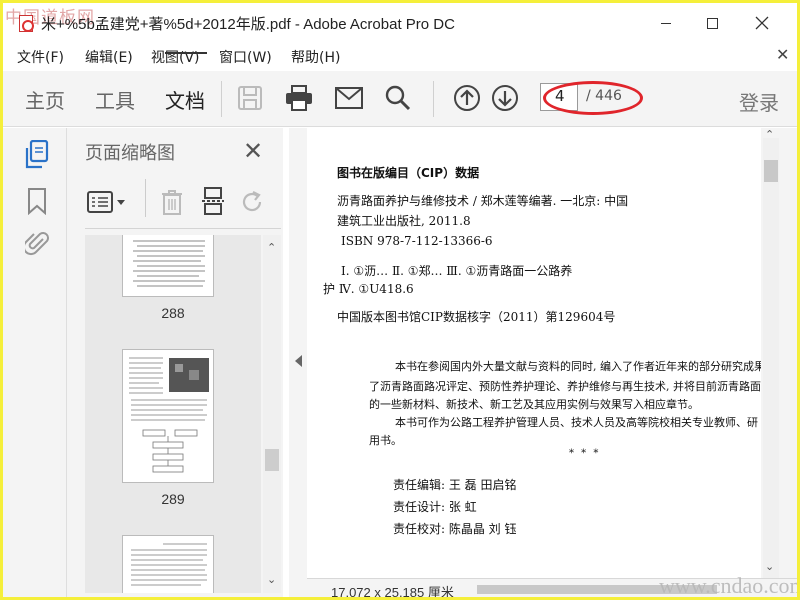 The height and width of the screenshot is (600, 800). What do you see at coordinates (404, 221) in the screenshot?
I see `cip-line: 建筑工业出版社, 2011.8` at bounding box center [404, 221].